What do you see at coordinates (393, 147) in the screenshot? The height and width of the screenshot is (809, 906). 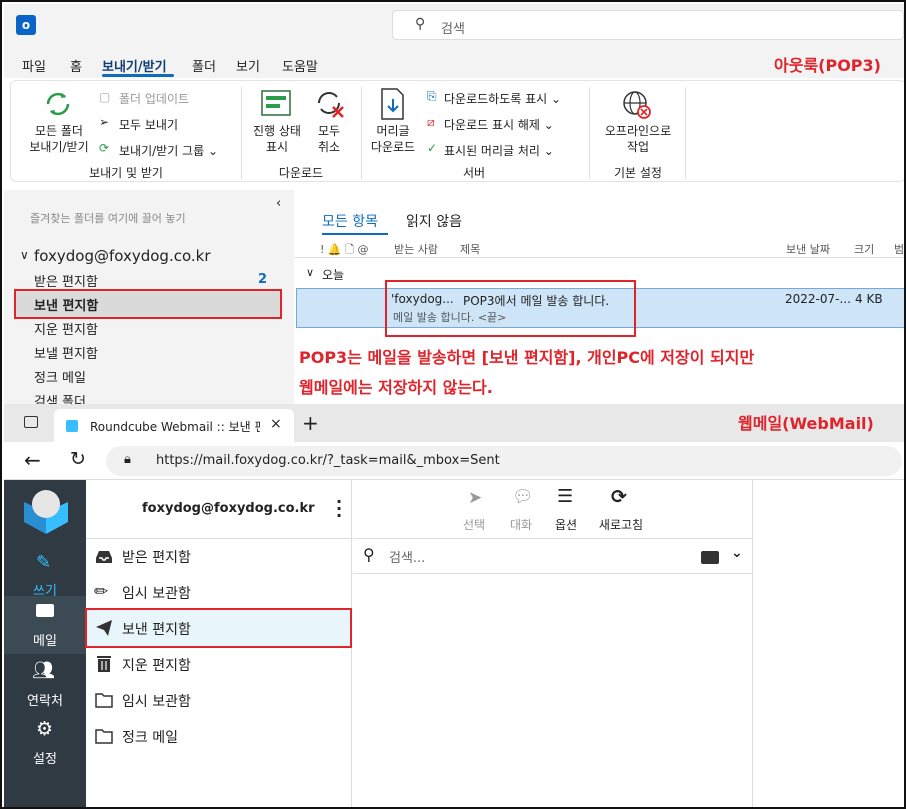 I see `download-headers-line2: 다운로드` at bounding box center [393, 147].